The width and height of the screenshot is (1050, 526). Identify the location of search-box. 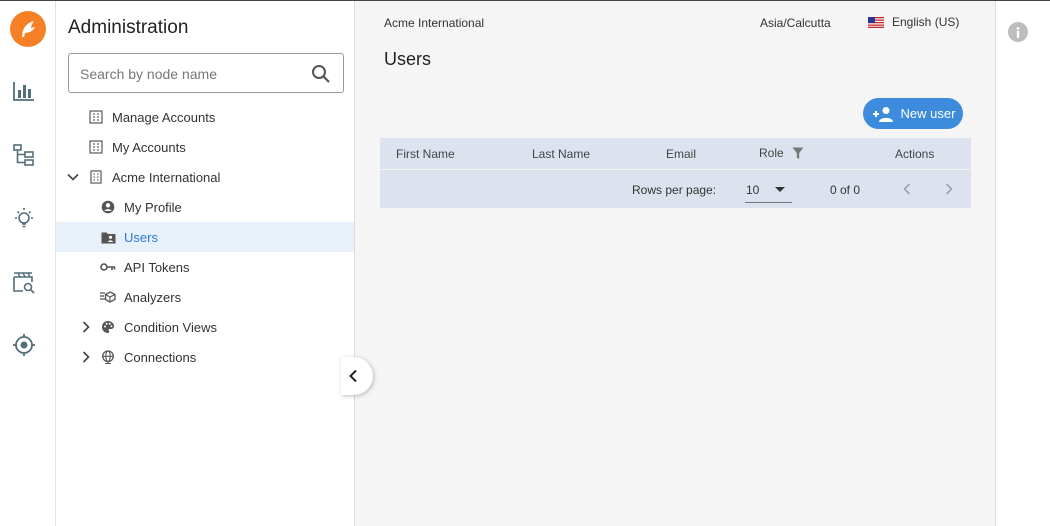
(206, 73).